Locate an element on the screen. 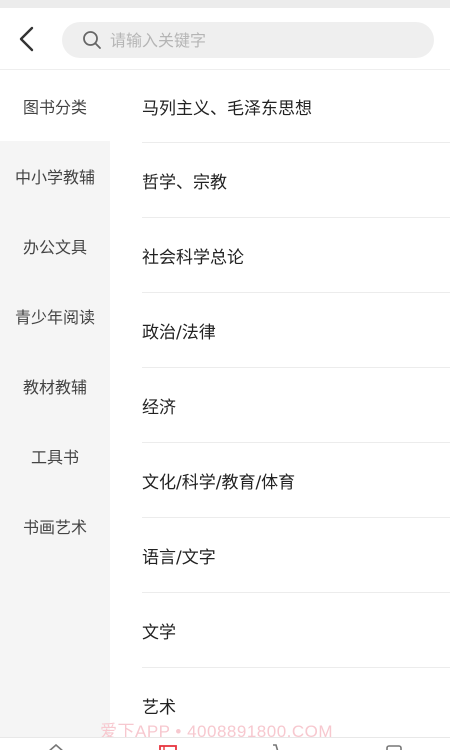 The height and width of the screenshot is (750, 450). category-item-marxism: 马列主义、毛泽东思想 is located at coordinates (296, 107).